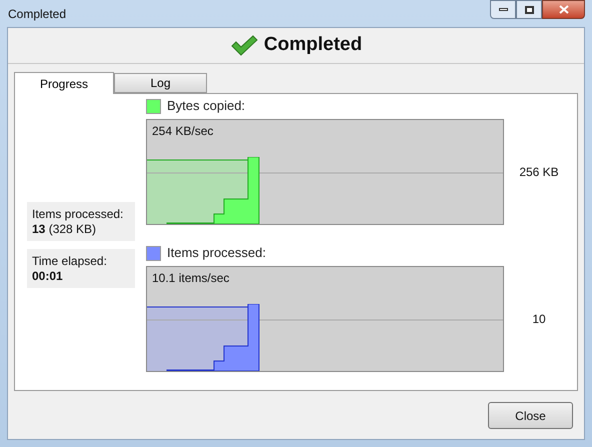 The width and height of the screenshot is (592, 447). I want to click on close-button, so click(563, 9).